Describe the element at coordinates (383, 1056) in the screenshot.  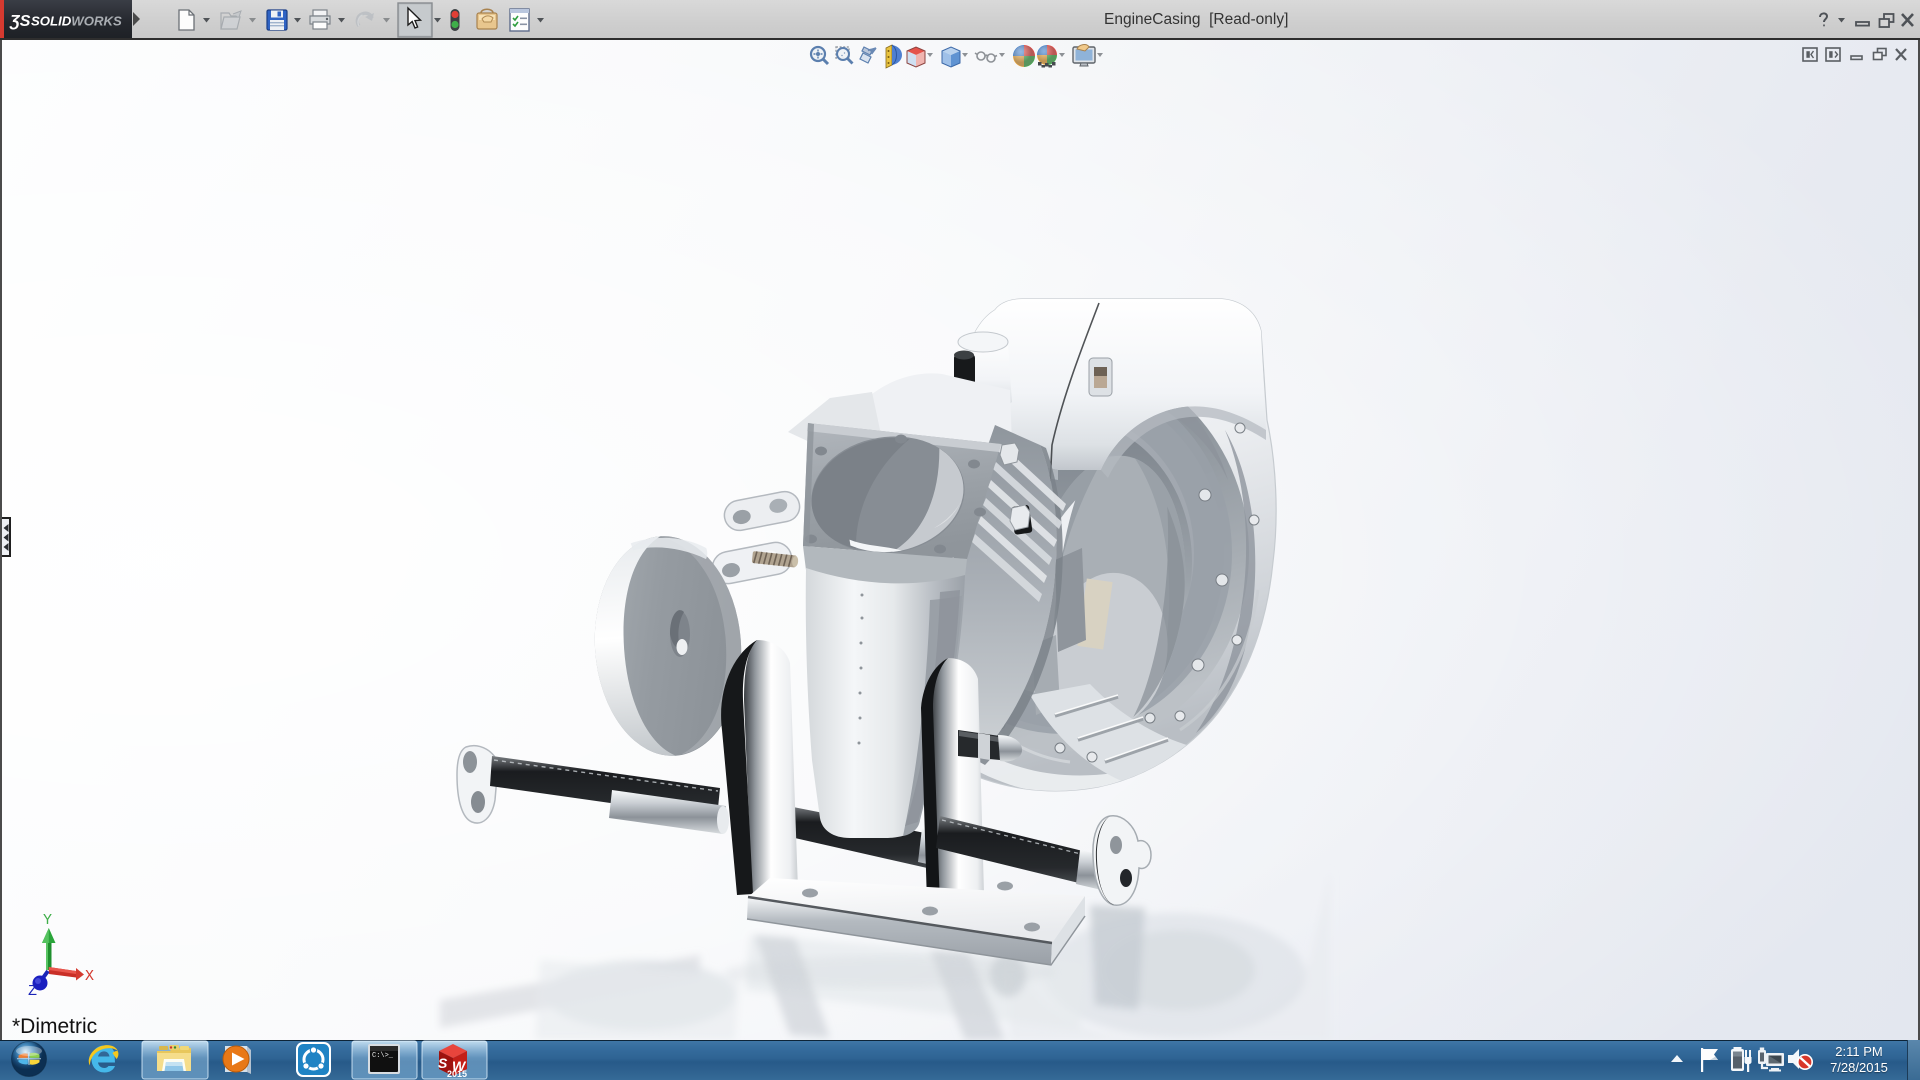
I see `svg-text: C:\>_` at that location.